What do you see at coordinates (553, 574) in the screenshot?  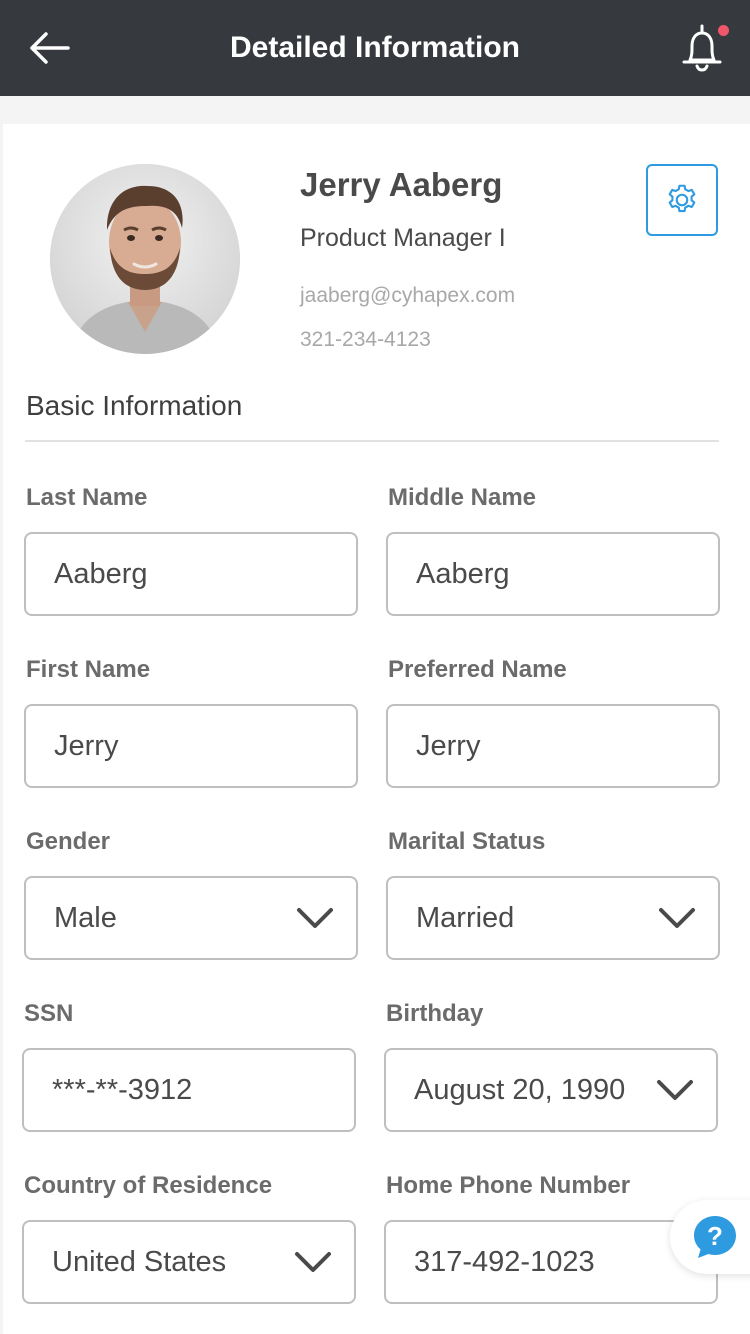 I see `middle-name-input: Aaberg` at bounding box center [553, 574].